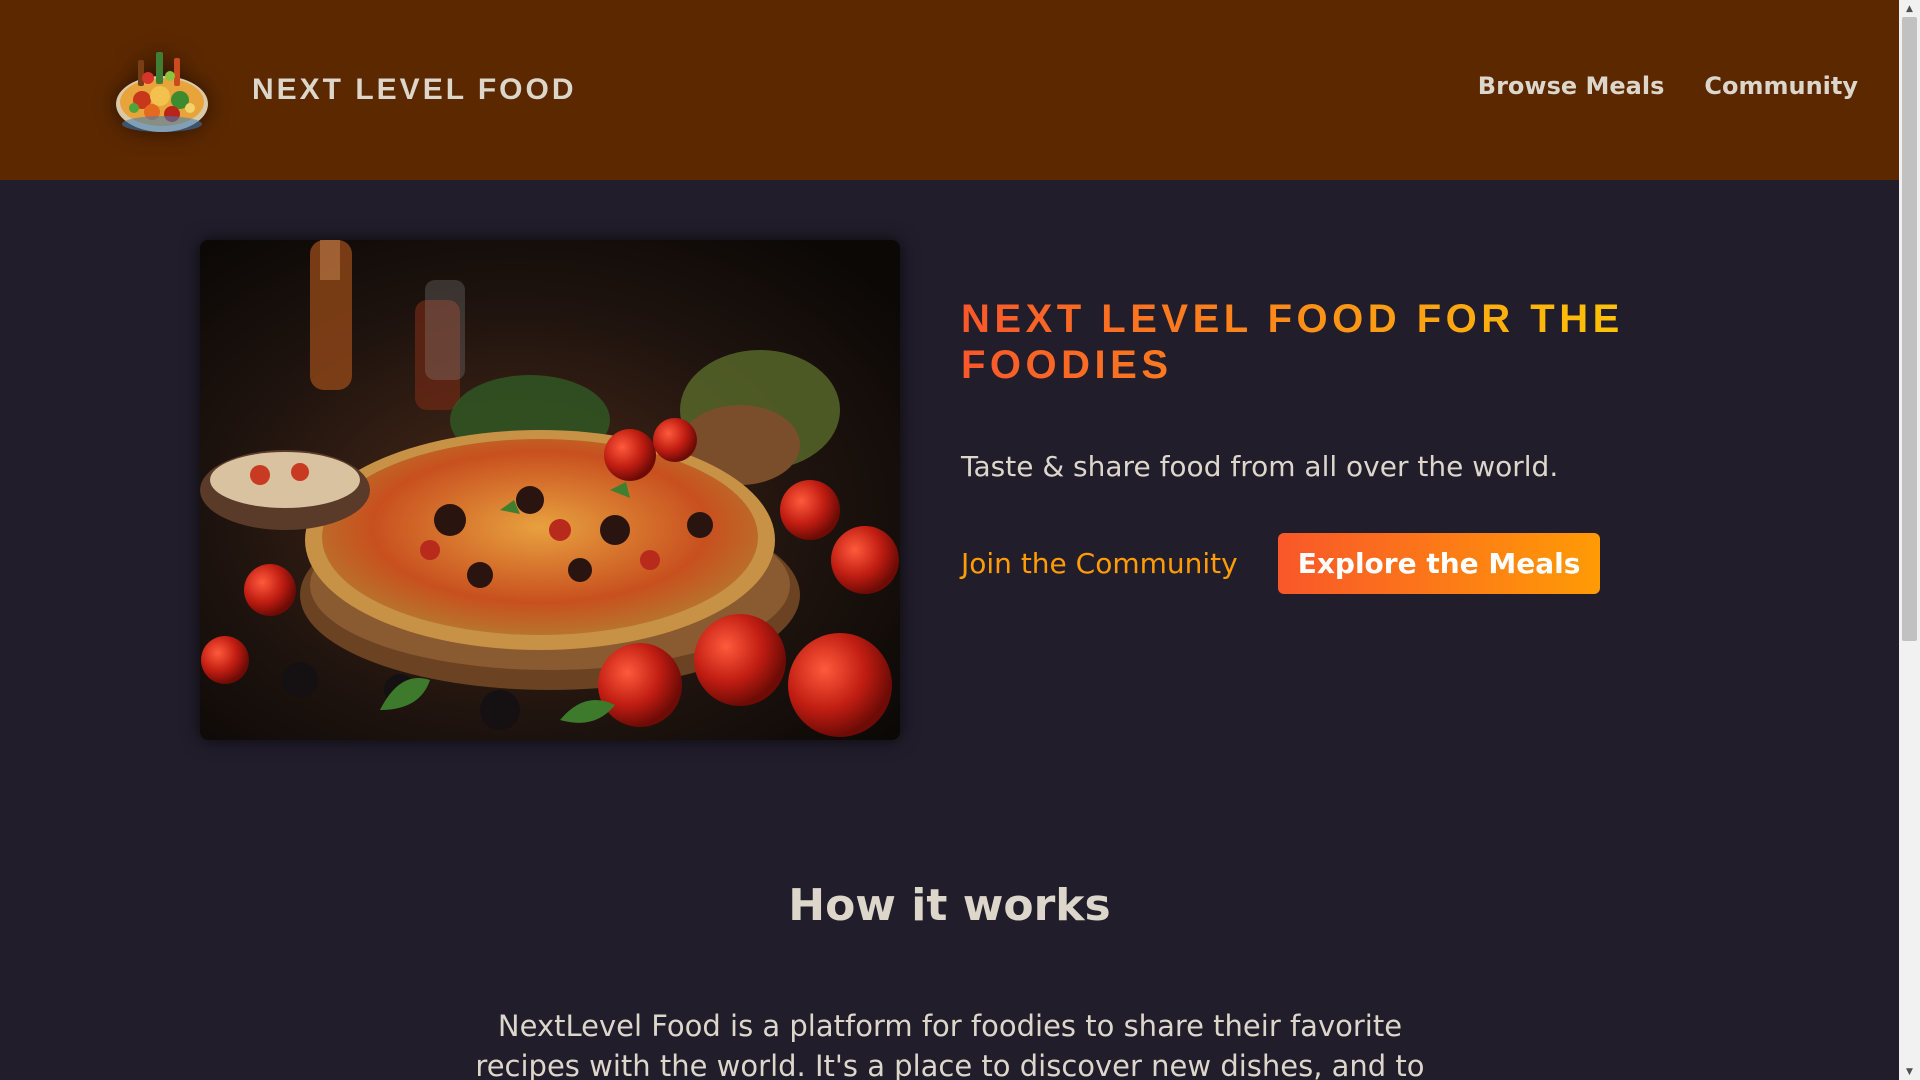 The height and width of the screenshot is (1080, 1920). I want to click on nav-browse-meals-link: Browse Meals, so click(1571, 86).